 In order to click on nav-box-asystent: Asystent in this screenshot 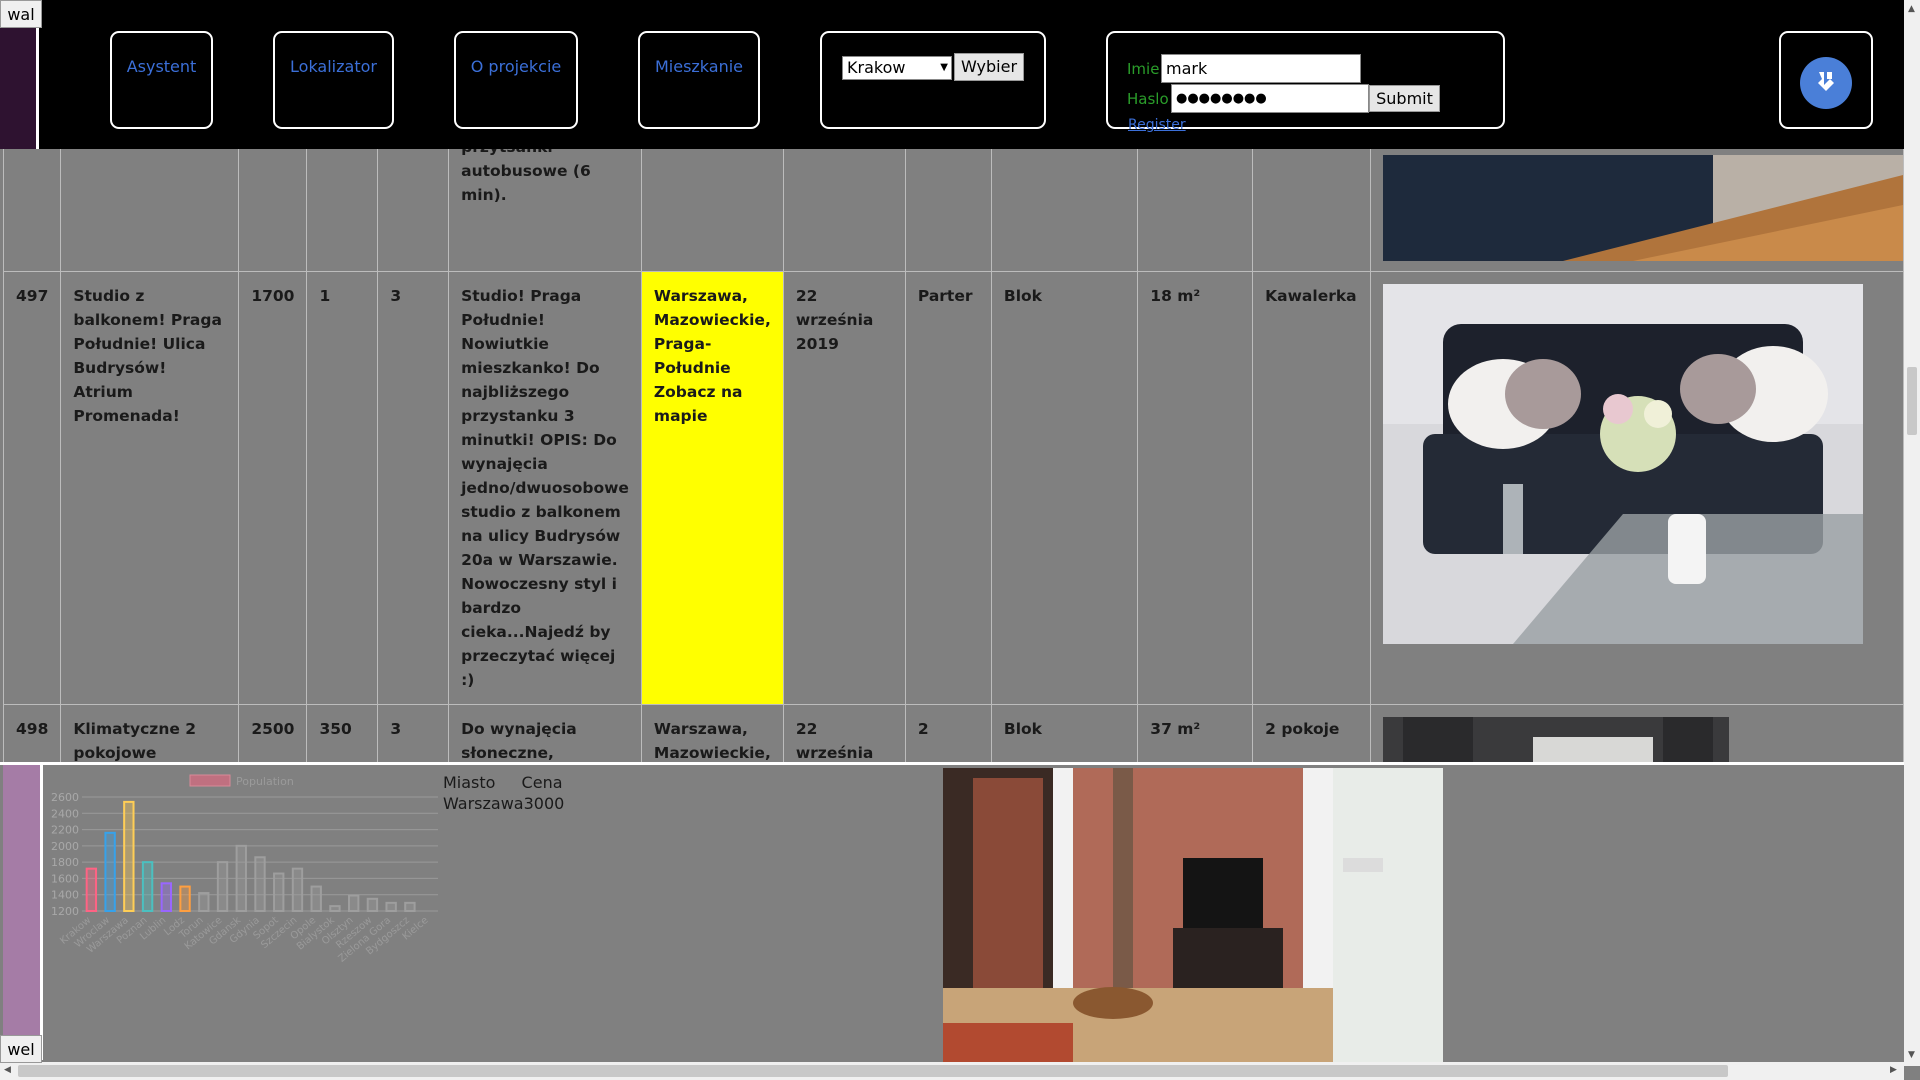, I will do `click(161, 80)`.